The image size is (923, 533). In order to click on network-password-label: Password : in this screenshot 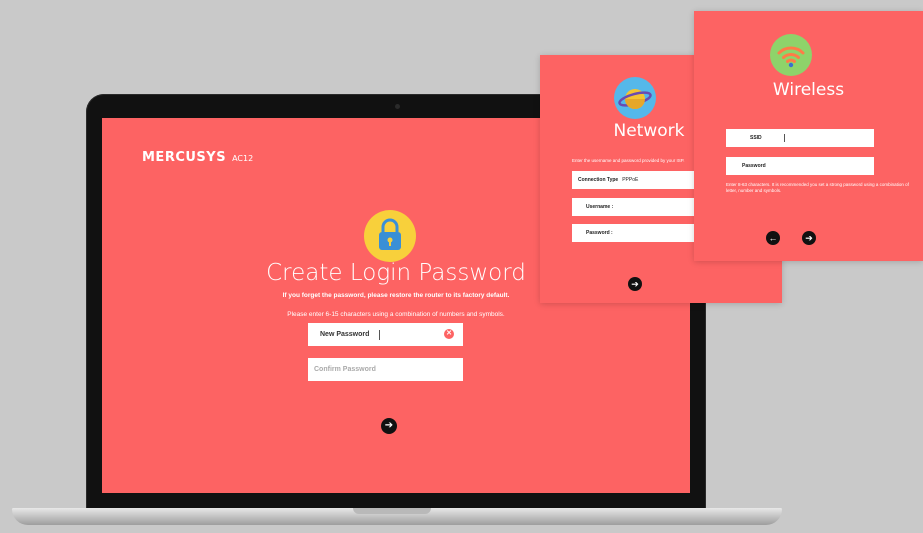, I will do `click(599, 233)`.